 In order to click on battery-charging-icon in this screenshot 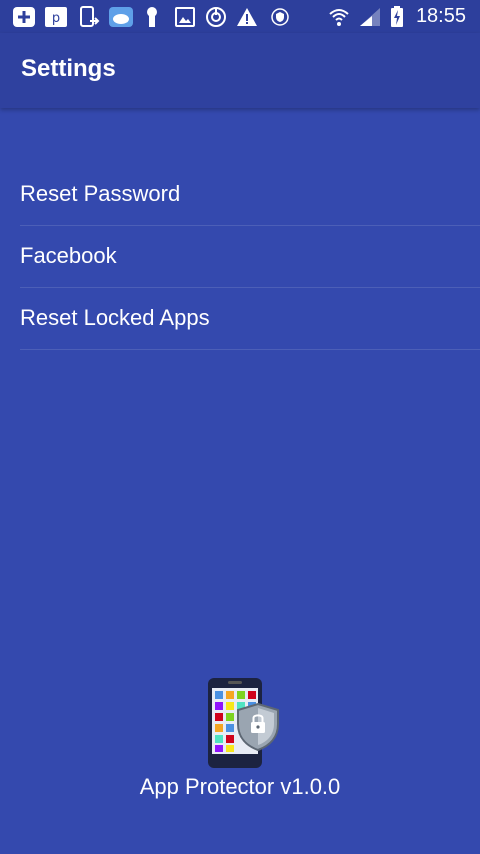, I will do `click(397, 16)`.